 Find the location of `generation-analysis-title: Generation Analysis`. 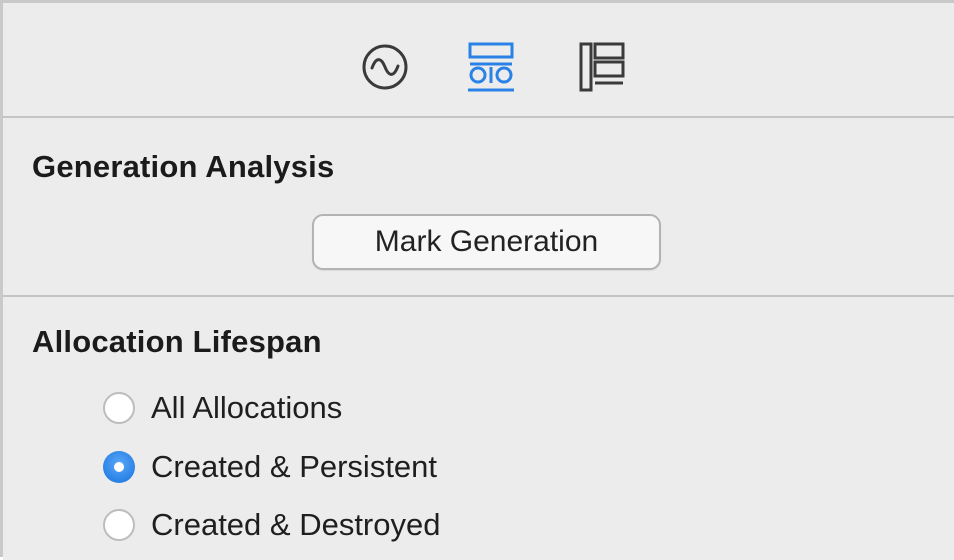

generation-analysis-title: Generation Analysis is located at coordinates (183, 166).